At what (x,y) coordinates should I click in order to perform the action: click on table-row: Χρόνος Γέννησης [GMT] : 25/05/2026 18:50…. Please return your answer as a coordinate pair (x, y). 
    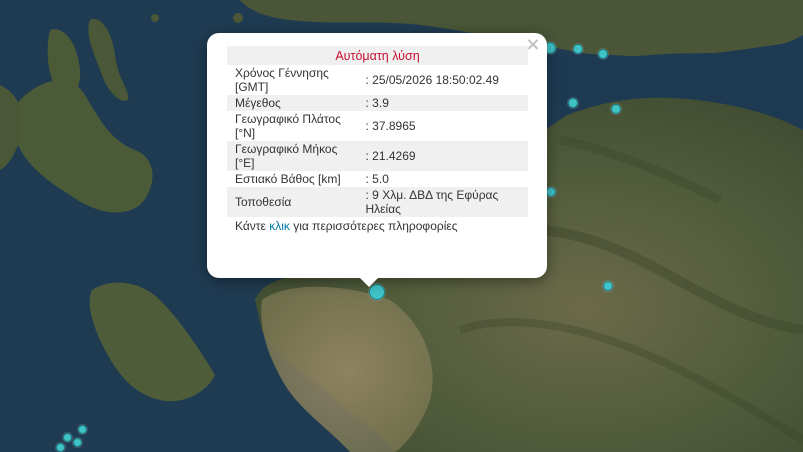
    Looking at the image, I should click on (377, 80).